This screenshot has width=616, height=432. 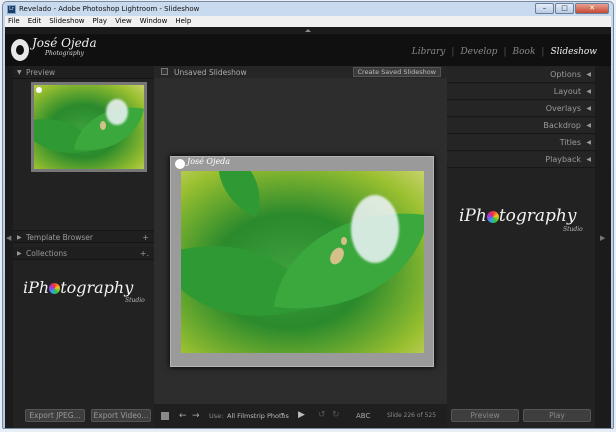 I want to click on overlays-section-header: Overlays ◀, so click(x=521, y=109).